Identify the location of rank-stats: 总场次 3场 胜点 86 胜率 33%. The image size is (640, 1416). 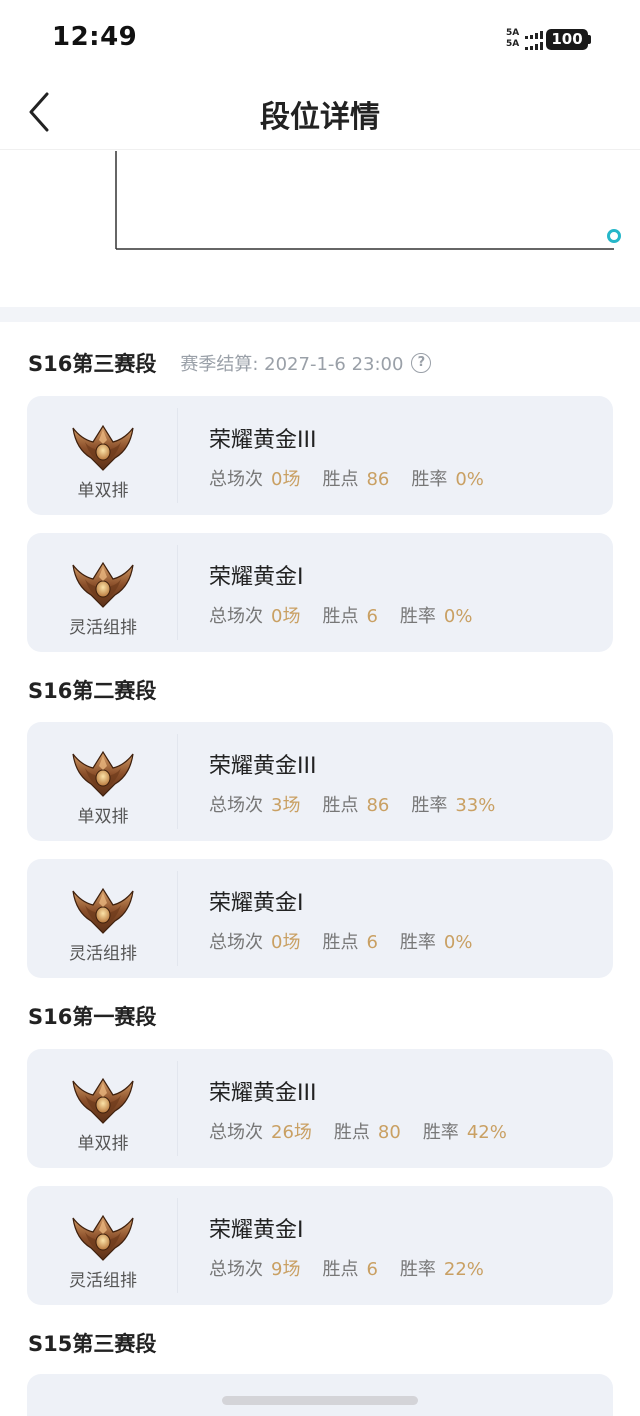
(352, 804).